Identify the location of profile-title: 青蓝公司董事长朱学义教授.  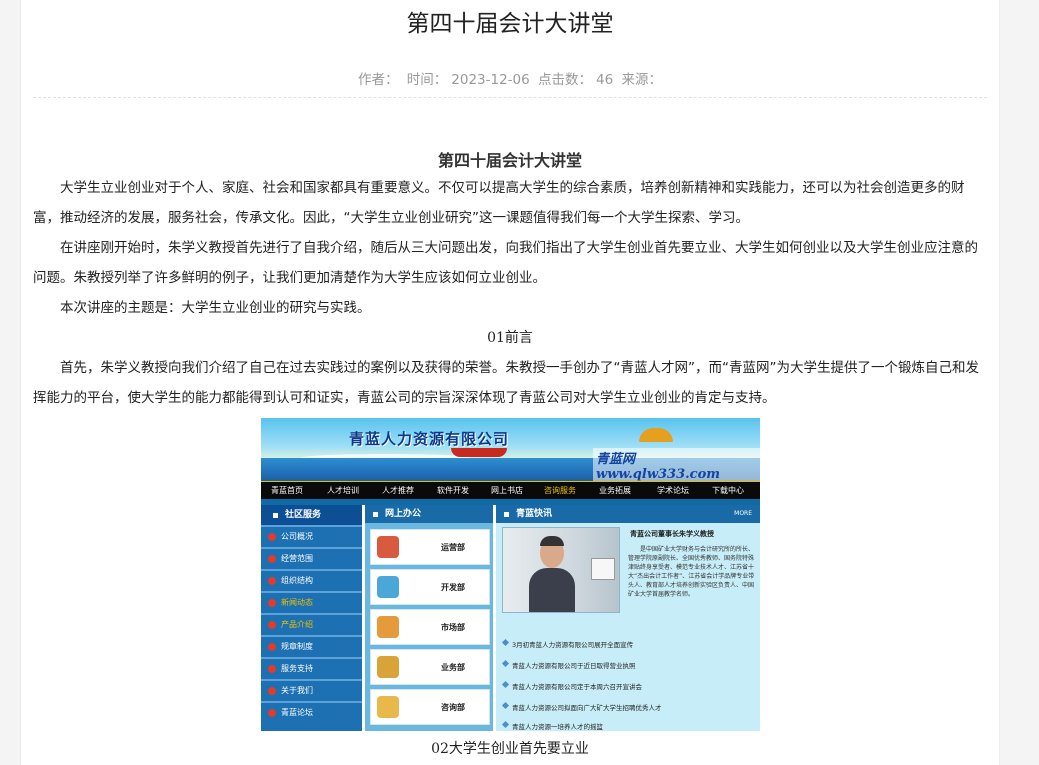
(672, 534).